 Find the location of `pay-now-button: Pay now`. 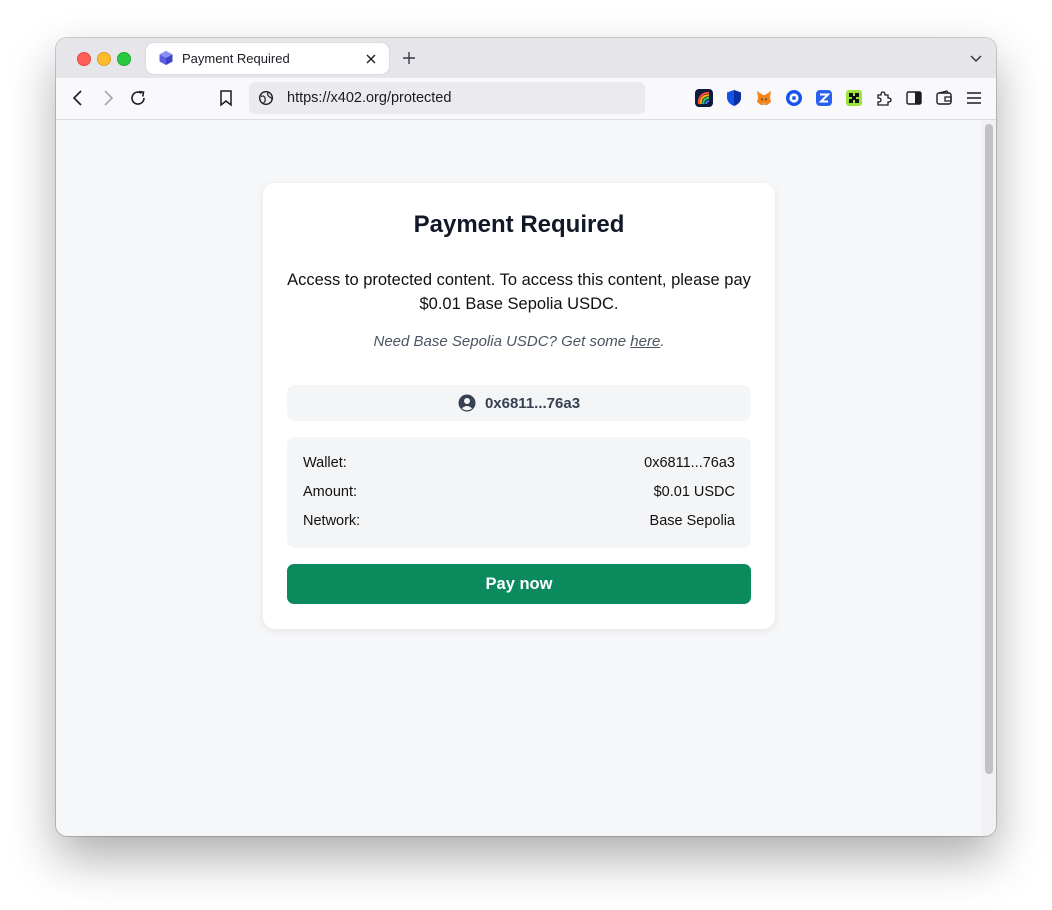

pay-now-button: Pay now is located at coordinates (519, 584).